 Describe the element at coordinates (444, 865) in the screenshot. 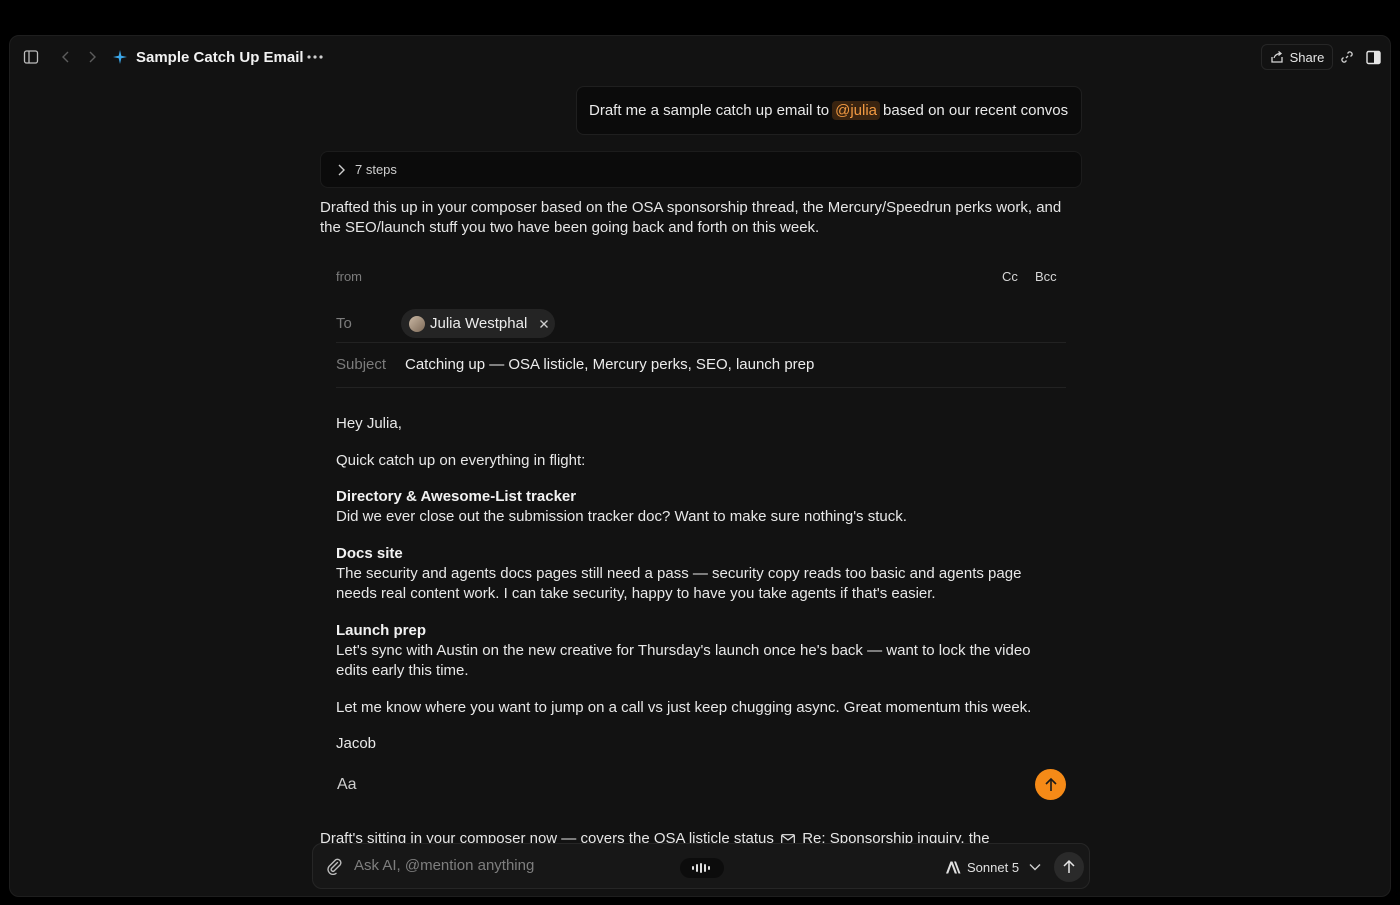

I see `chat-input-field: Ask AI, @mention anything` at that location.